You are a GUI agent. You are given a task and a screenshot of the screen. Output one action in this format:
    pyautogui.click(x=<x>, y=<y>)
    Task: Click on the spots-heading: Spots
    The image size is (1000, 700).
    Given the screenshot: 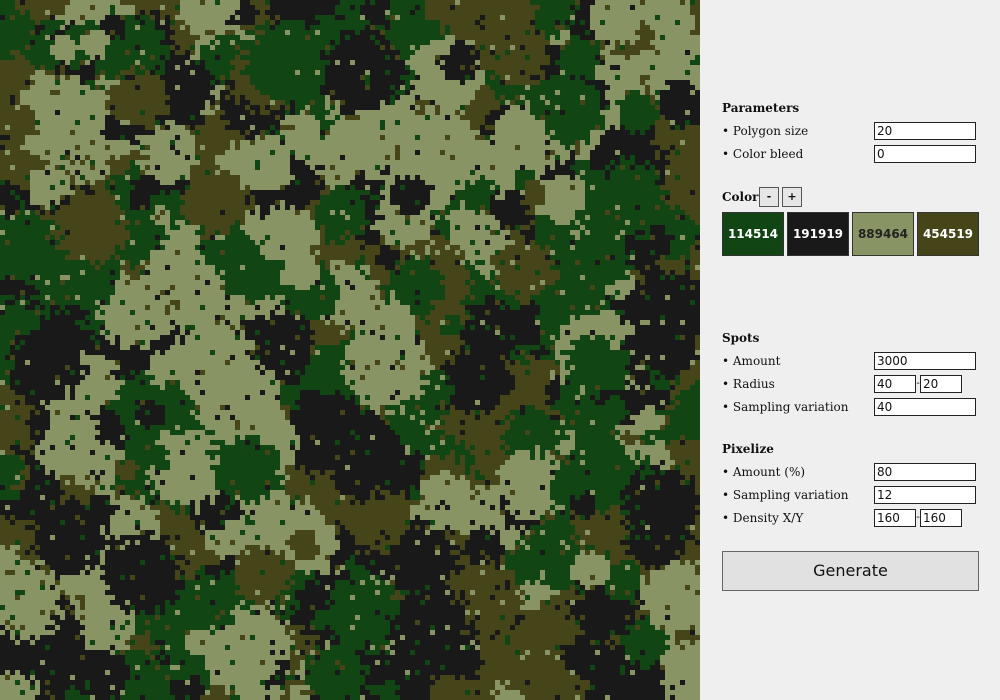 What is the action you would take?
    pyautogui.click(x=741, y=338)
    